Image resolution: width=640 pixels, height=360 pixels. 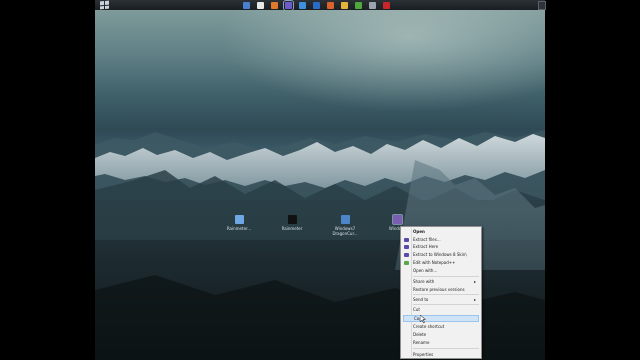 I want to click on desktop-icon-label: Rainmeter, so click(x=292, y=228).